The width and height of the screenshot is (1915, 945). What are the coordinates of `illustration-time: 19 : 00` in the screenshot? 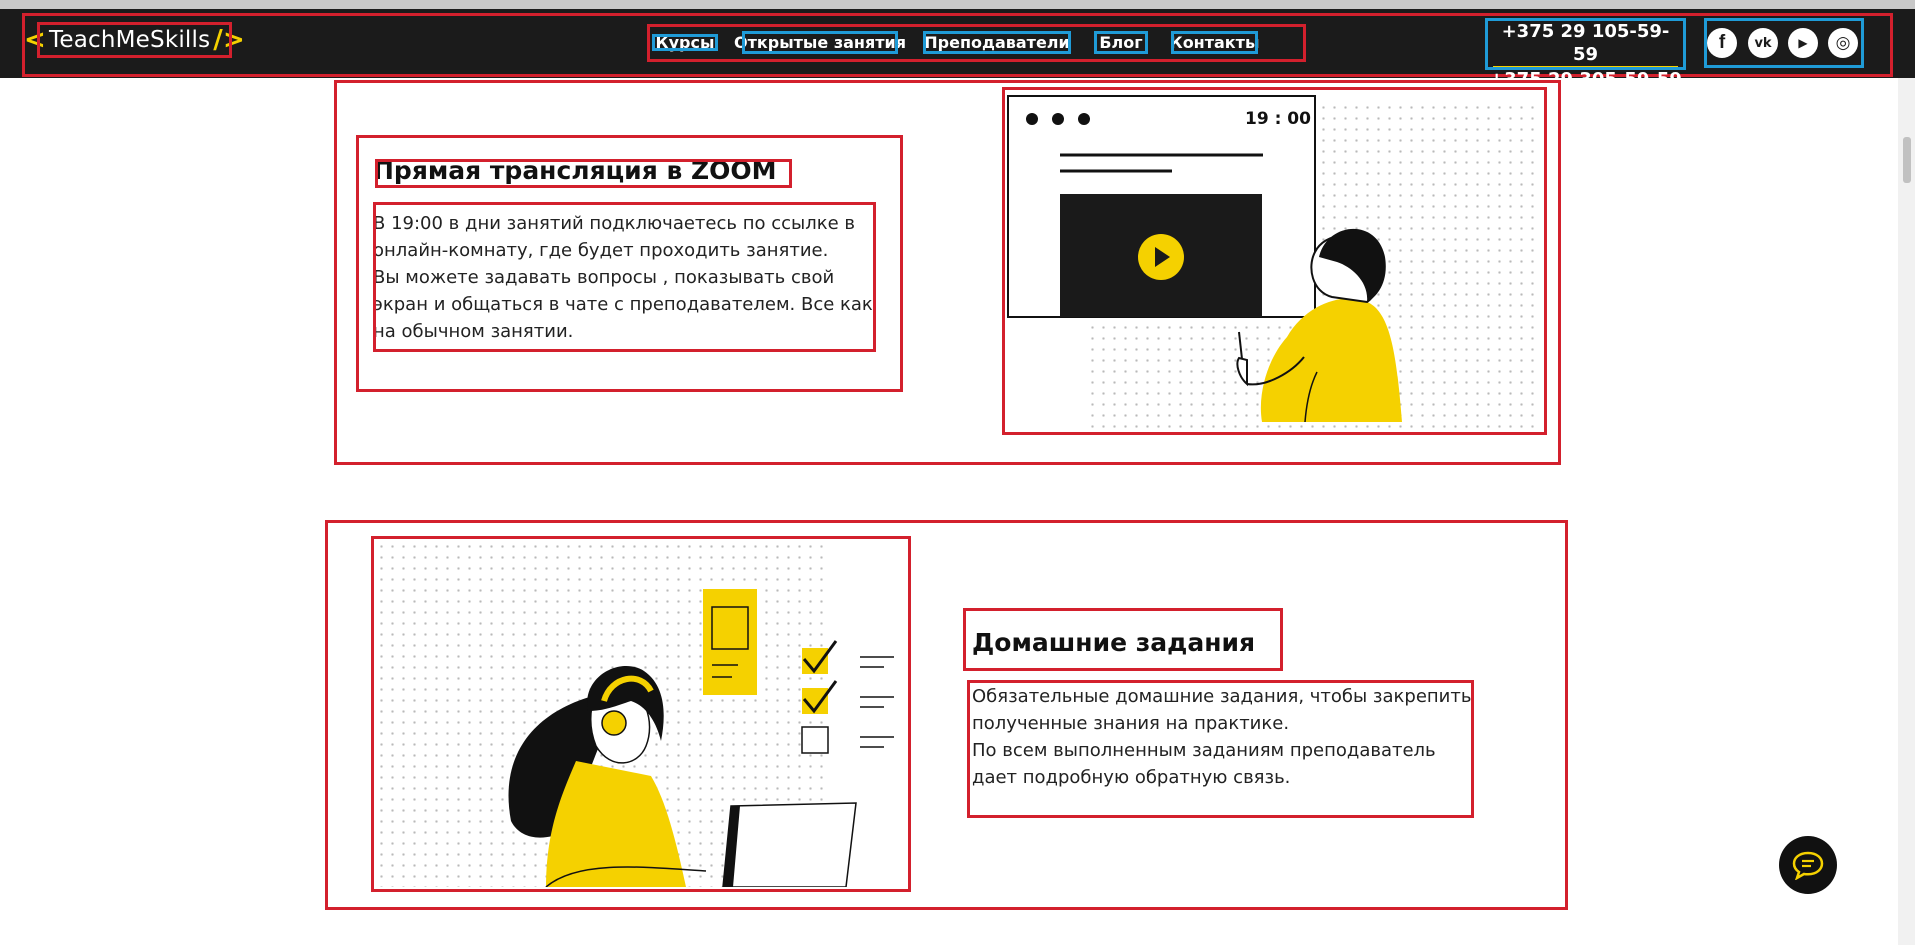 It's located at (1278, 119).